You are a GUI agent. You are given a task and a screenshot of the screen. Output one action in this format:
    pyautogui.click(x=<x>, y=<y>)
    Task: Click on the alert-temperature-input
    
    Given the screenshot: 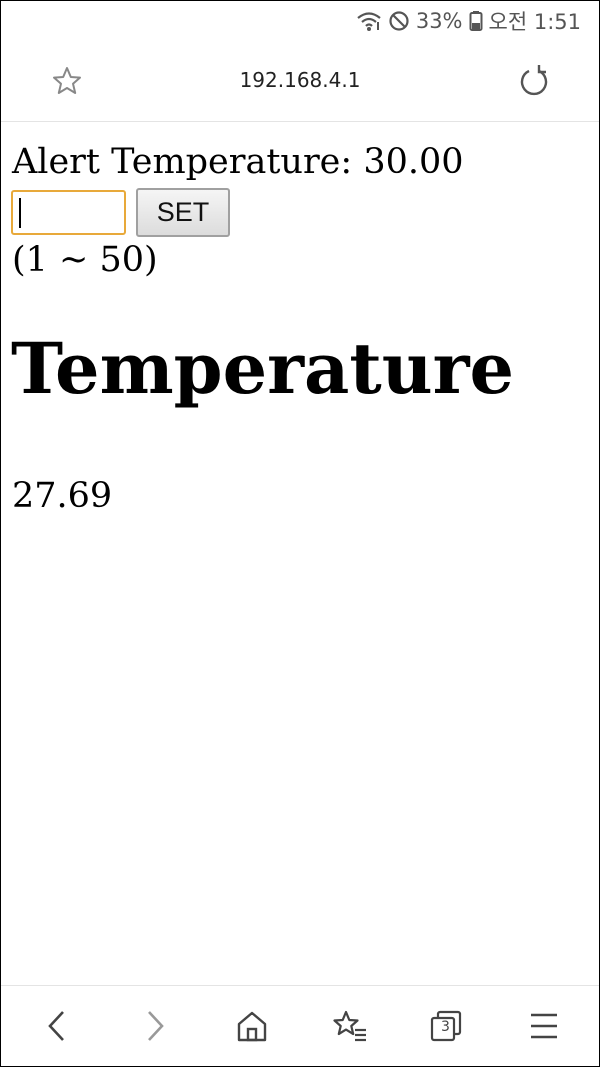 What is the action you would take?
    pyautogui.click(x=68, y=212)
    